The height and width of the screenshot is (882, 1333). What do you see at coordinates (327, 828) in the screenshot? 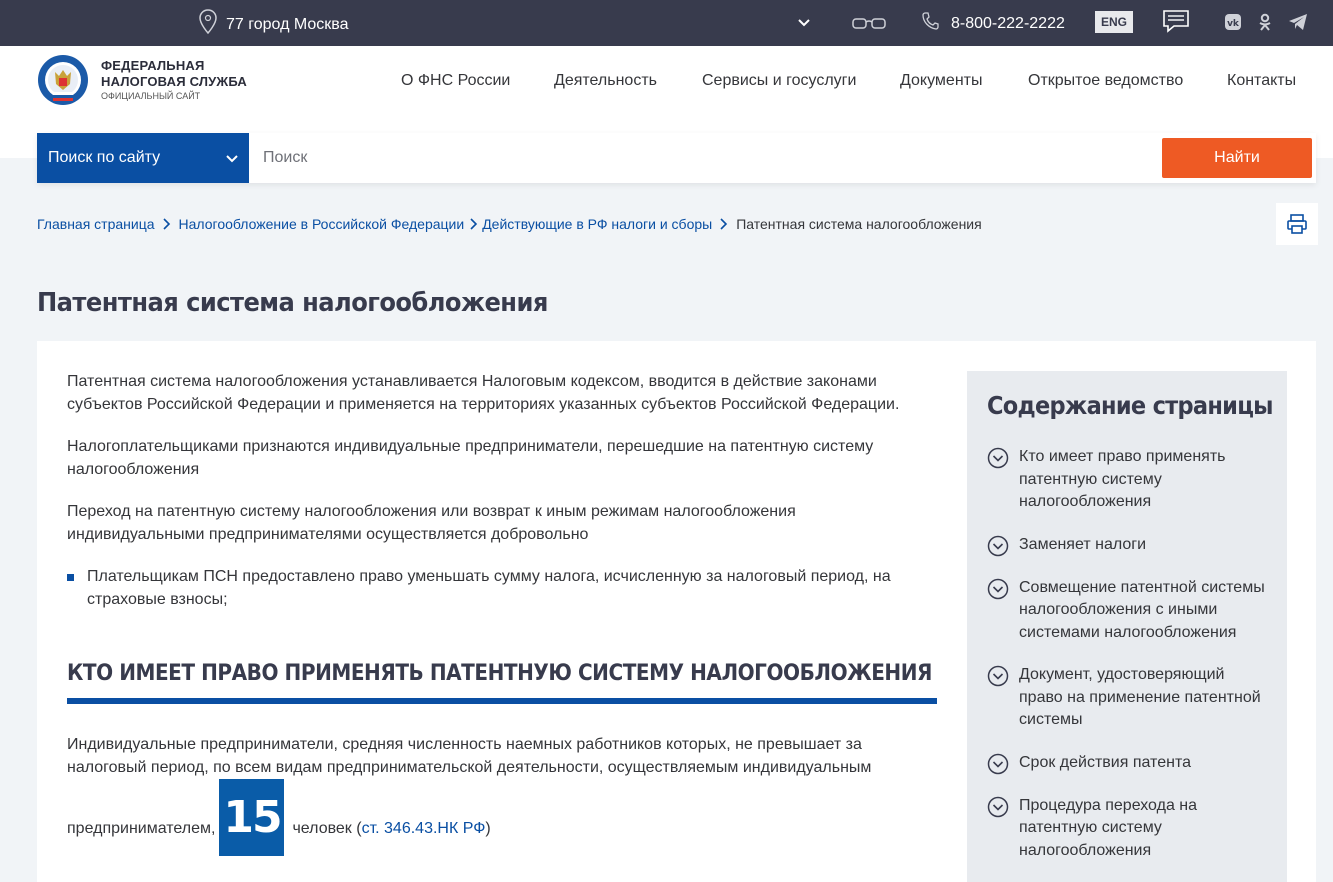
I see `text-fragment: человек (` at bounding box center [327, 828].